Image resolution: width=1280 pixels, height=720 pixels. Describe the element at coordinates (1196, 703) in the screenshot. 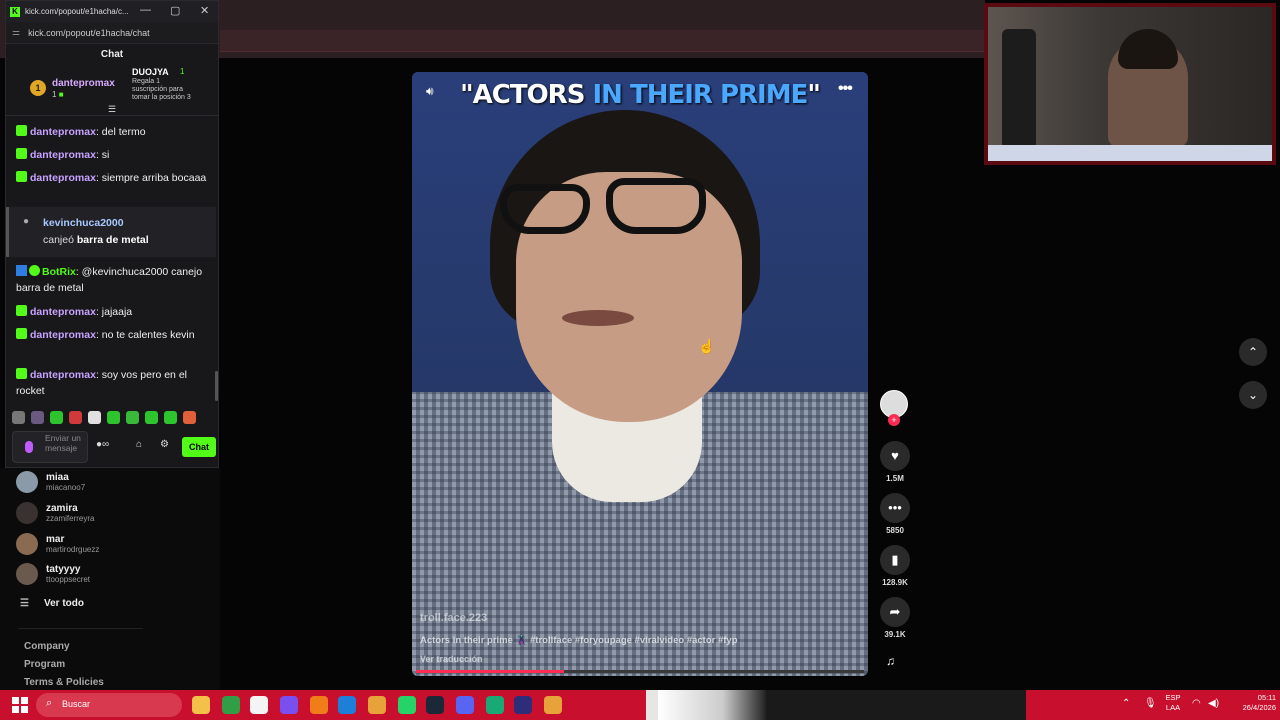

I see `wifi-icon: ◠` at that location.